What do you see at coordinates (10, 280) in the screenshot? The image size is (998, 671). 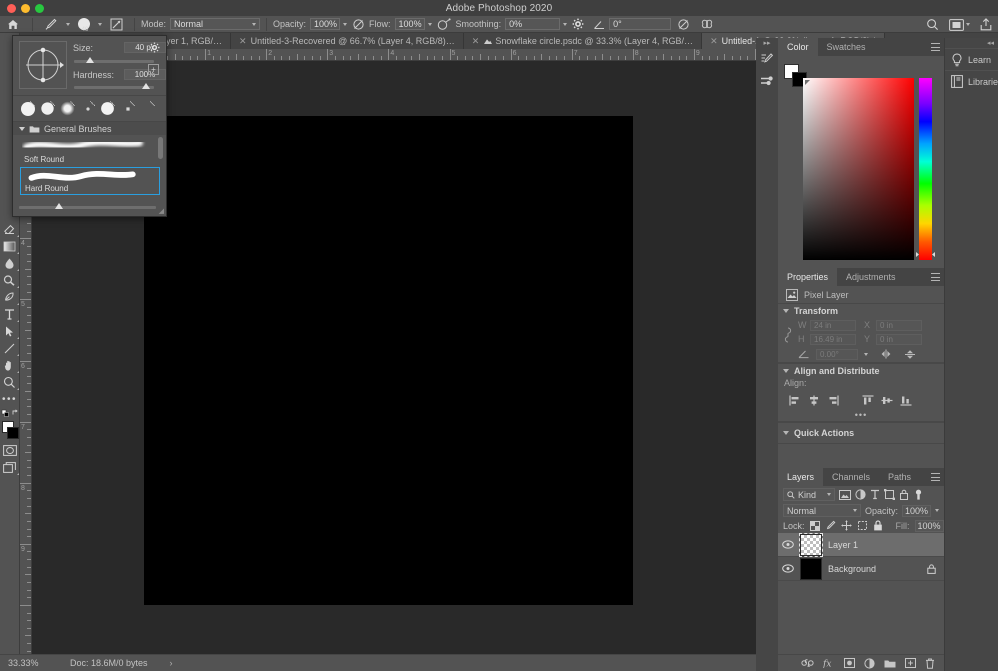 I see `dodge-tool-icon` at bounding box center [10, 280].